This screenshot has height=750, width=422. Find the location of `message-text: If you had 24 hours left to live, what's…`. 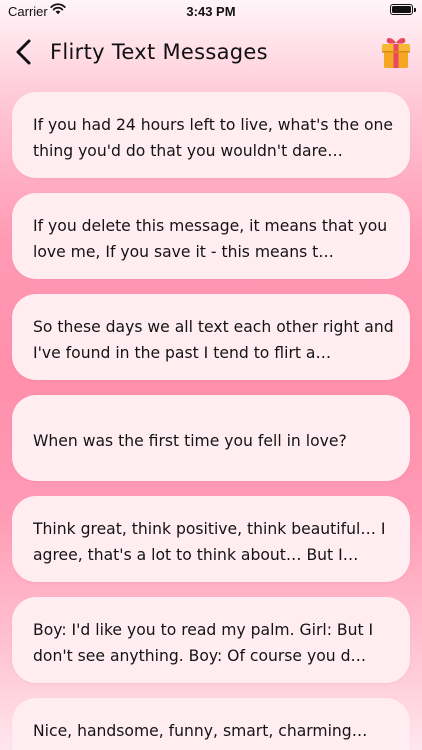

message-text: If you had 24 hours left to live, what's… is located at coordinates (213, 138).